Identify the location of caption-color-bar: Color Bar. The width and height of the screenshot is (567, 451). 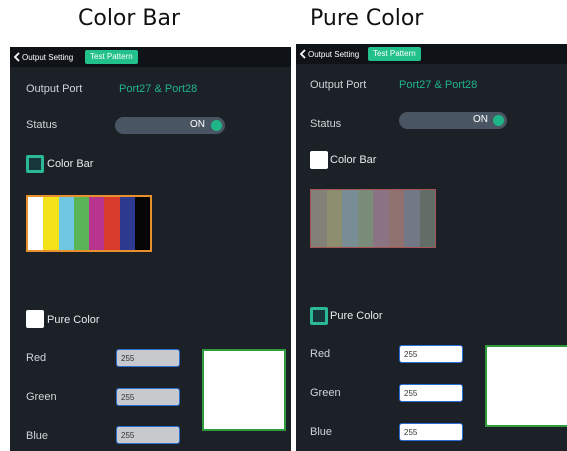
(129, 18).